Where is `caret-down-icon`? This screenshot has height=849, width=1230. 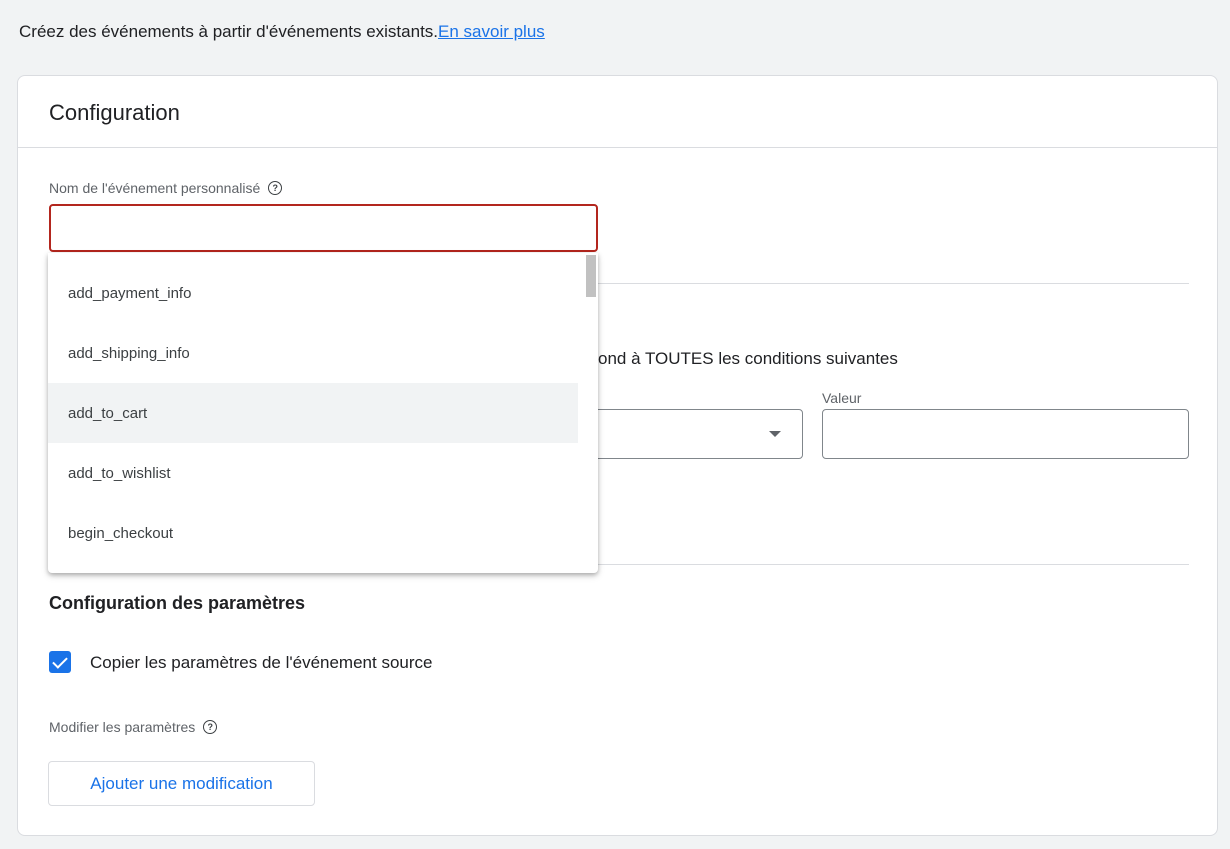 caret-down-icon is located at coordinates (775, 434).